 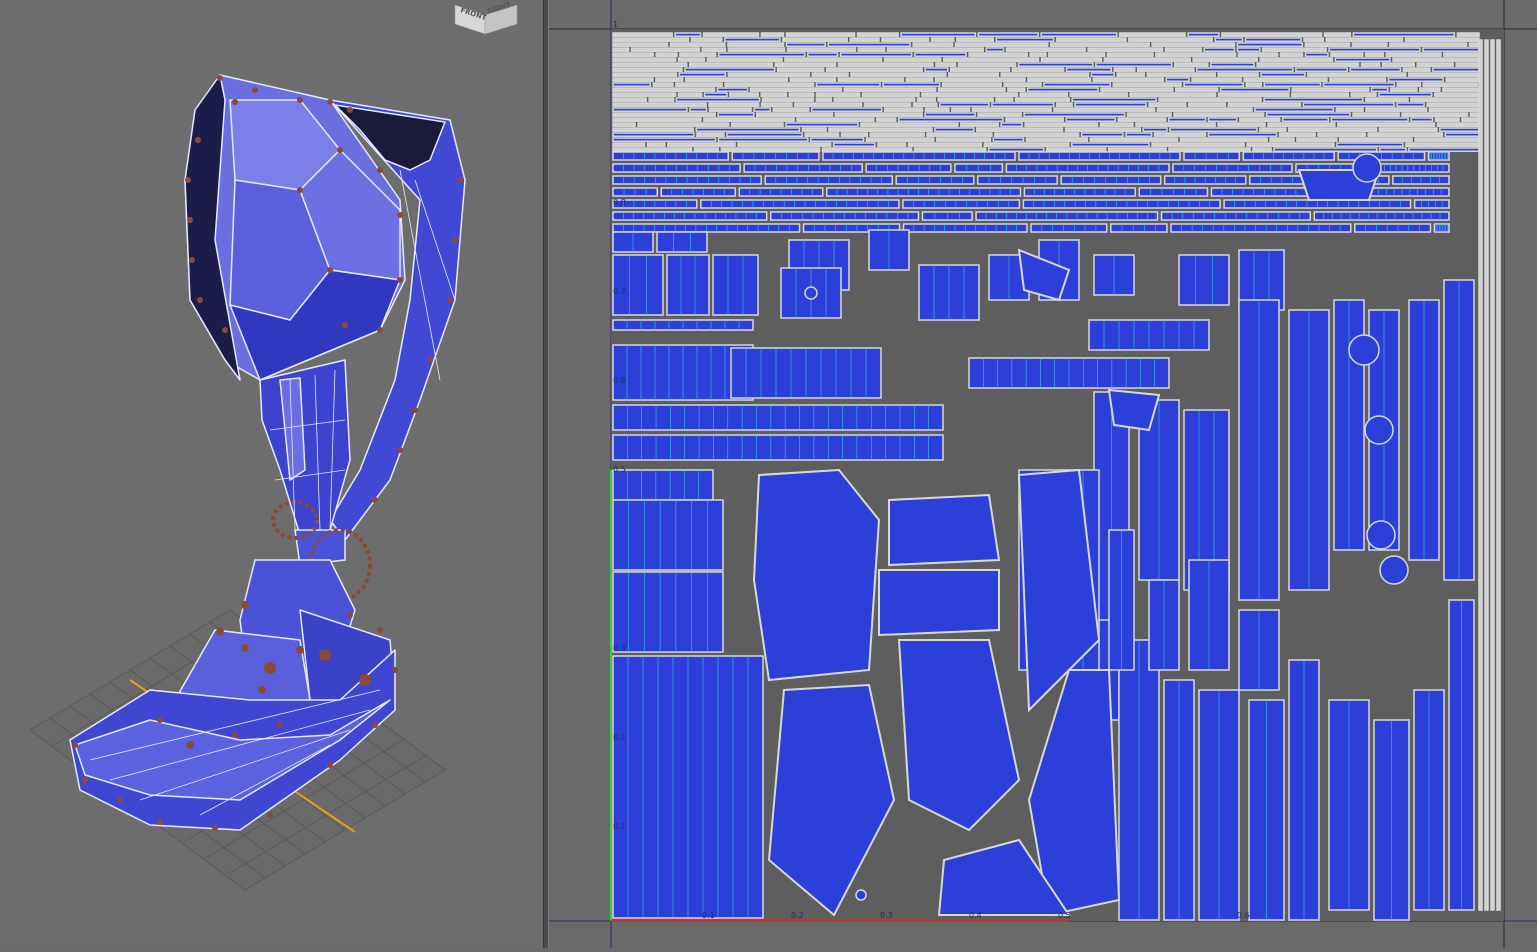 What do you see at coordinates (861, 895) in the screenshot?
I see `uv-circle-shell` at bounding box center [861, 895].